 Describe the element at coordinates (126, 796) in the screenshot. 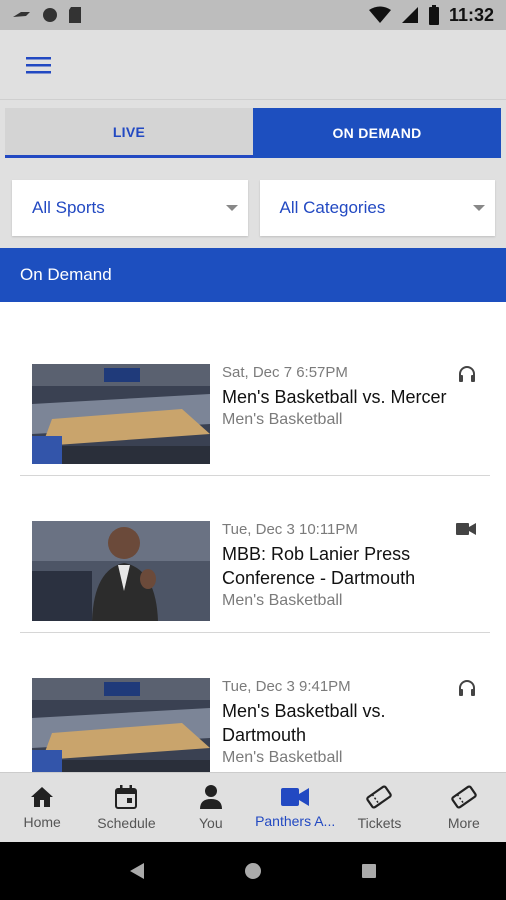

I see `calendar-icon` at that location.